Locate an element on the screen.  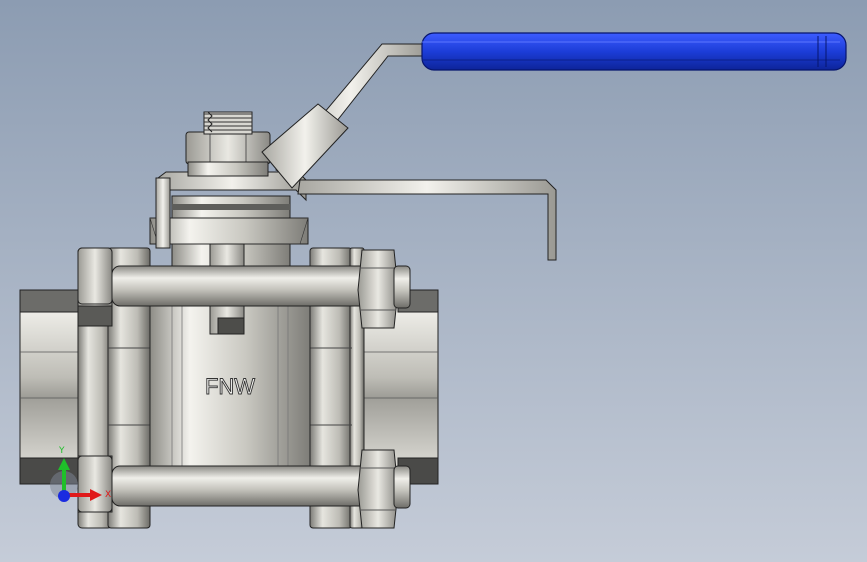
bolt-rod-bottom is located at coordinates (242, 486).